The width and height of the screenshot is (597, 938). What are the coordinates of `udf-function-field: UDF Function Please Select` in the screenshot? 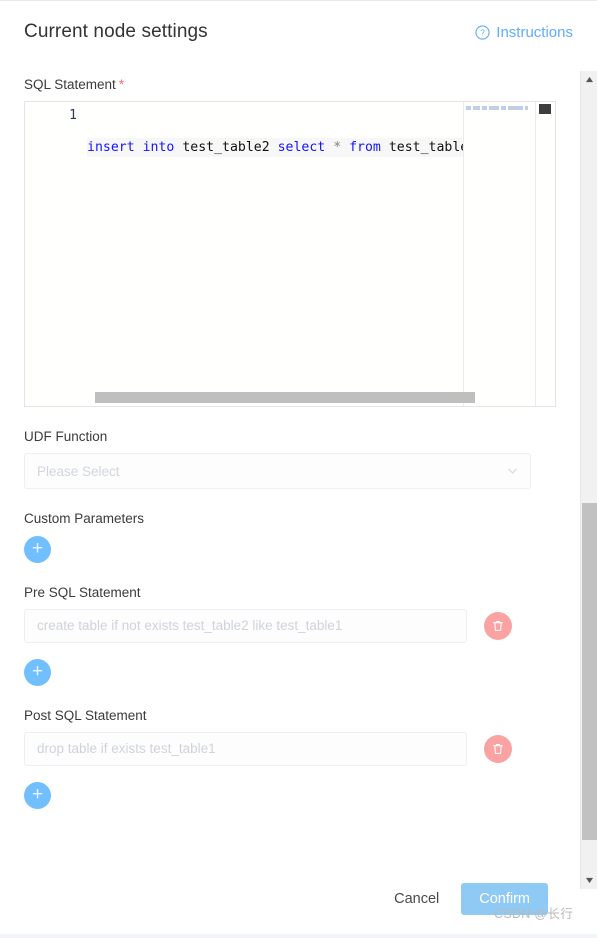 It's located at (286, 459).